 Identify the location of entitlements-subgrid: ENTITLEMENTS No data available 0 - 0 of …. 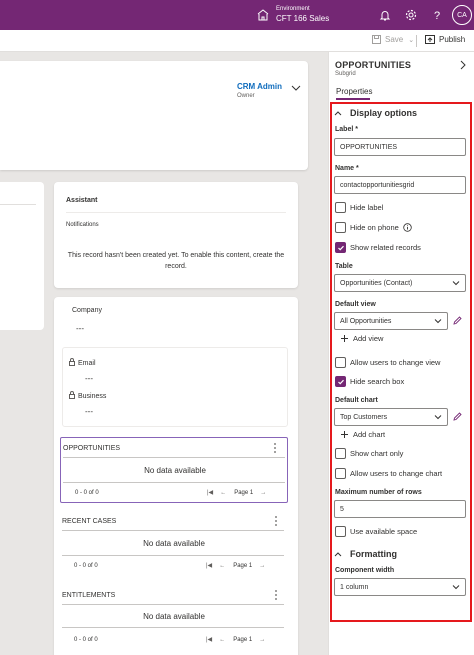
(174, 618).